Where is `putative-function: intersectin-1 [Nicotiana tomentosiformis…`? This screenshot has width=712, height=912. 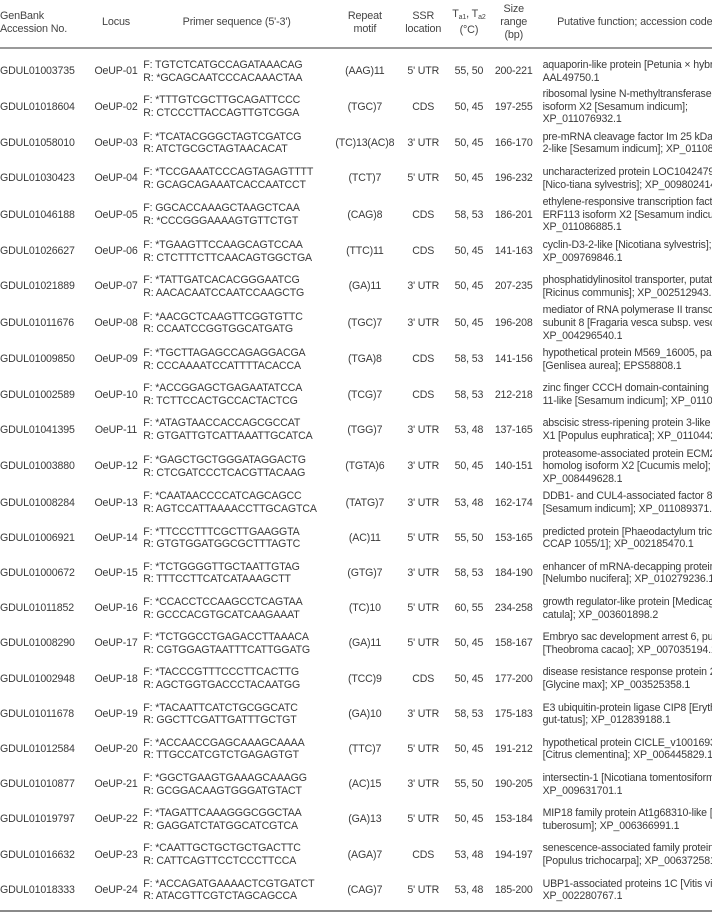
putative-function: intersectin-1 [Nicotiana tomentosiformis… is located at coordinates (627, 784).